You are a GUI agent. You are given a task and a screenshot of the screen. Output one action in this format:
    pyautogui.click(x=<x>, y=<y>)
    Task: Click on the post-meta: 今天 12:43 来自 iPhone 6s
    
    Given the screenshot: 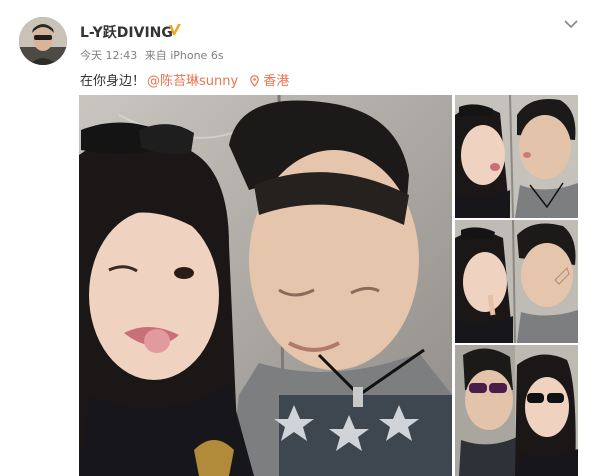 What is the action you would take?
    pyautogui.click(x=152, y=55)
    